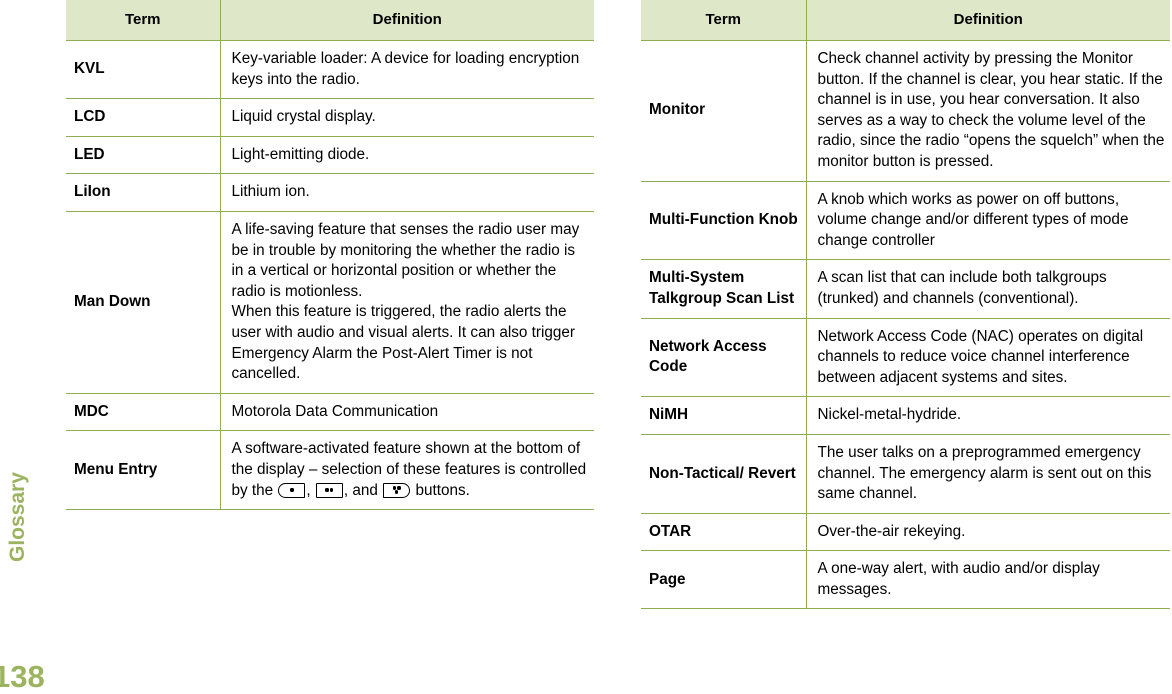 This screenshot has height=694, width=1172. What do you see at coordinates (329, 490) in the screenshot?
I see `menu-select-center-button-icon` at bounding box center [329, 490].